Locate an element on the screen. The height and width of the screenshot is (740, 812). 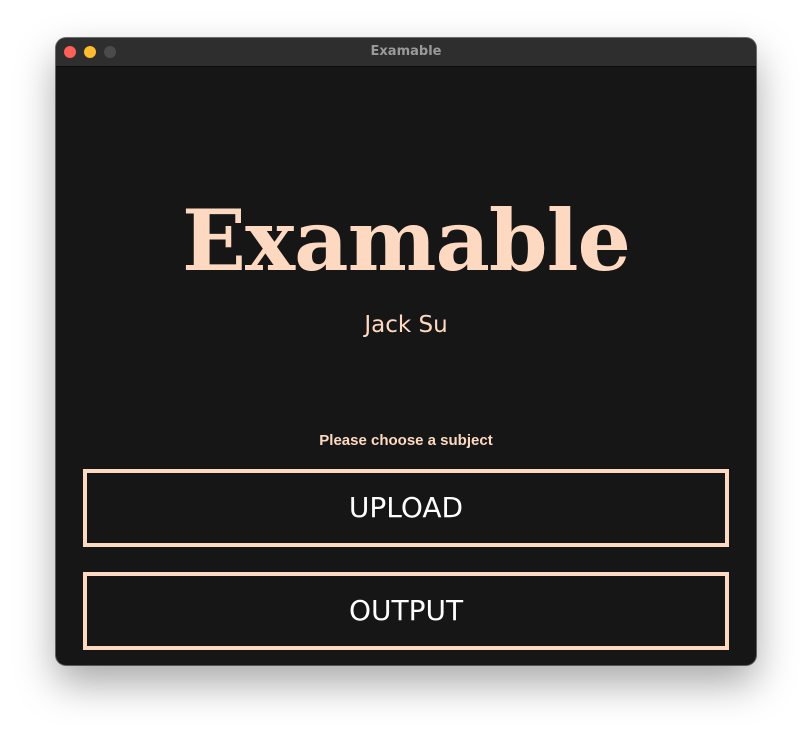
subject-prompt: Please choose a subject is located at coordinates (406, 440).